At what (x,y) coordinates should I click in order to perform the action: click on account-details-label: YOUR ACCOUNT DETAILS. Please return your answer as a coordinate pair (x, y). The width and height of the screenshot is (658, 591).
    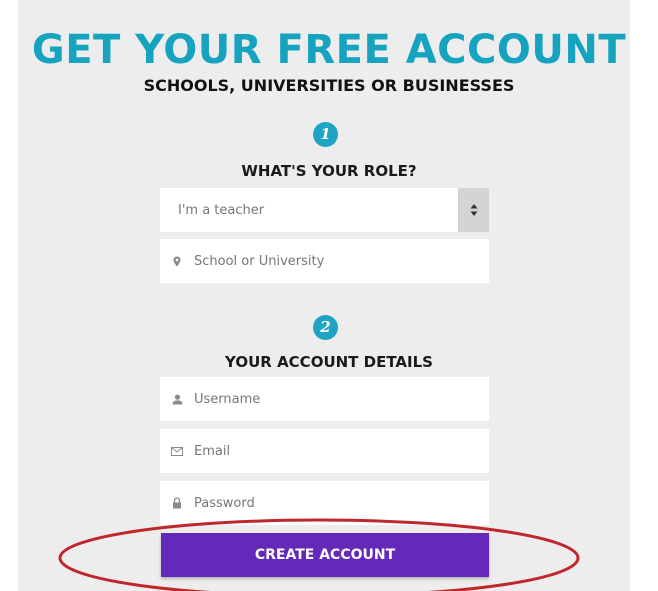
    Looking at the image, I should click on (329, 362).